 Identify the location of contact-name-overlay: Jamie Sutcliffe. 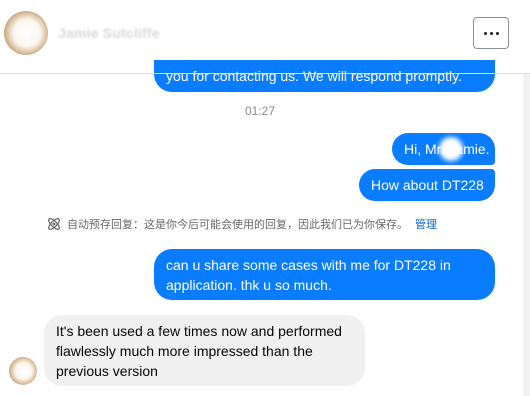
(109, 33).